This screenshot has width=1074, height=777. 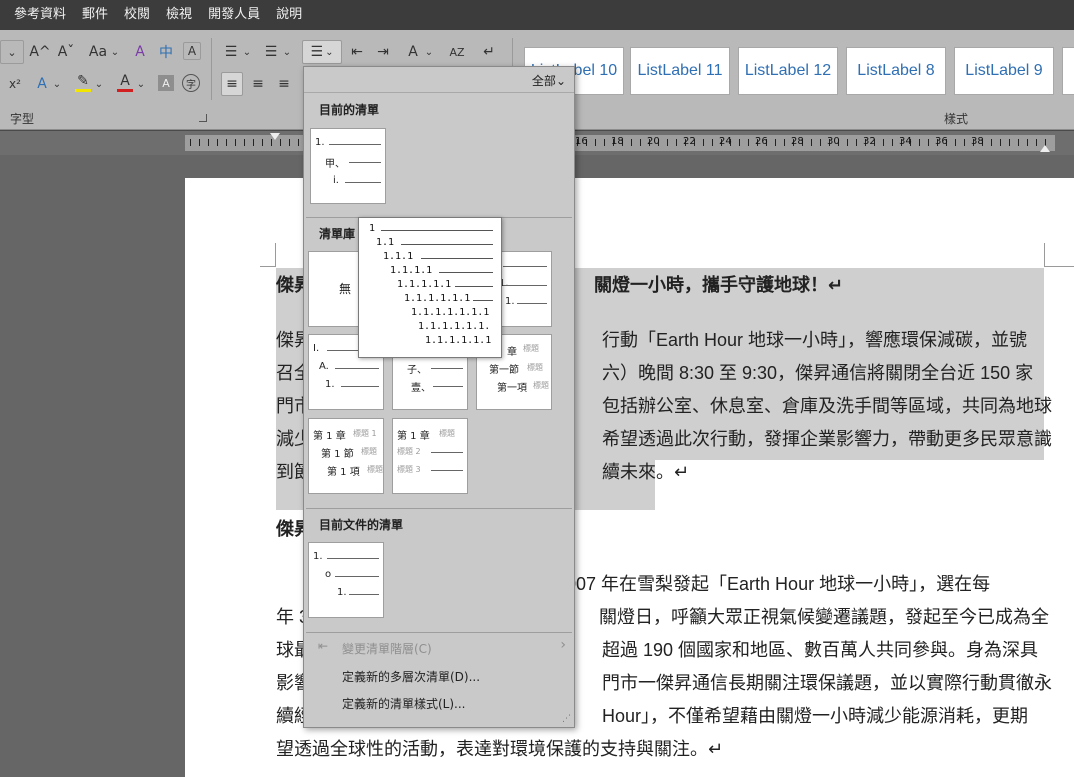 I want to click on style-listlabel-12: ListLabel 12, so click(x=788, y=71).